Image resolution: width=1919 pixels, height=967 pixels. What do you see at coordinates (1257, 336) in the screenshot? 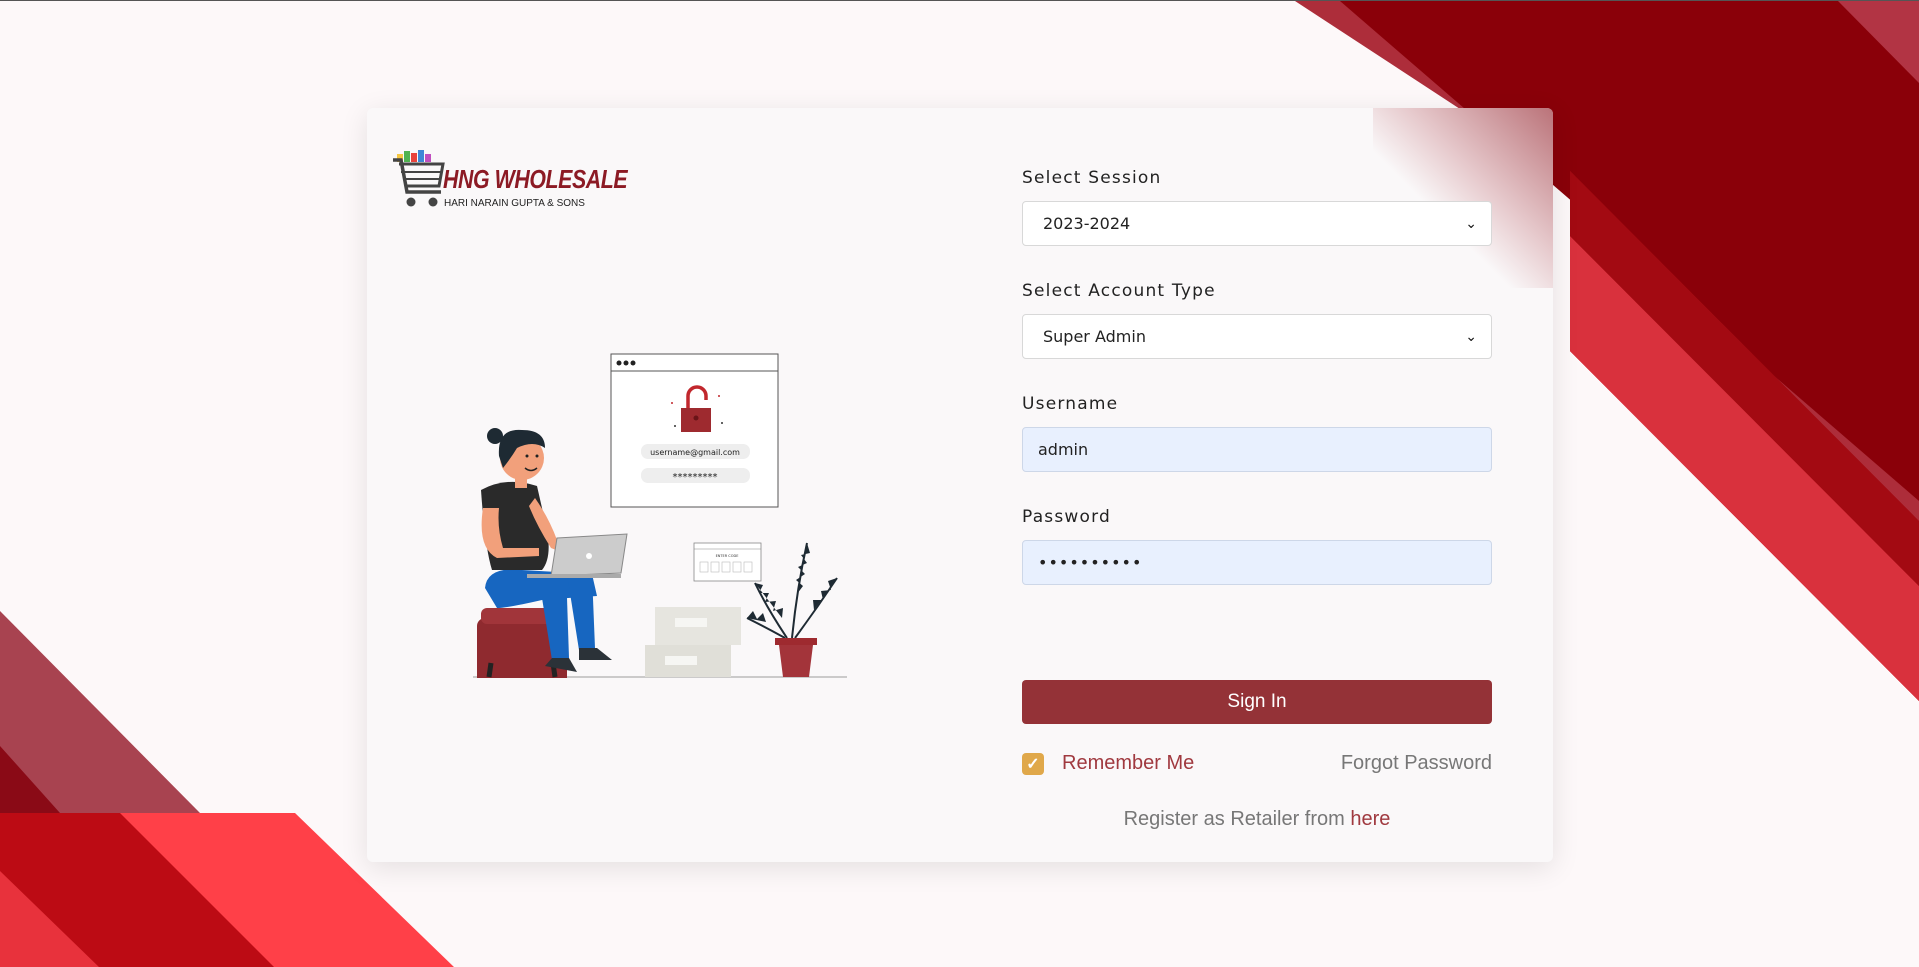
I see `account-type-select: Super Admin ⌄` at bounding box center [1257, 336].